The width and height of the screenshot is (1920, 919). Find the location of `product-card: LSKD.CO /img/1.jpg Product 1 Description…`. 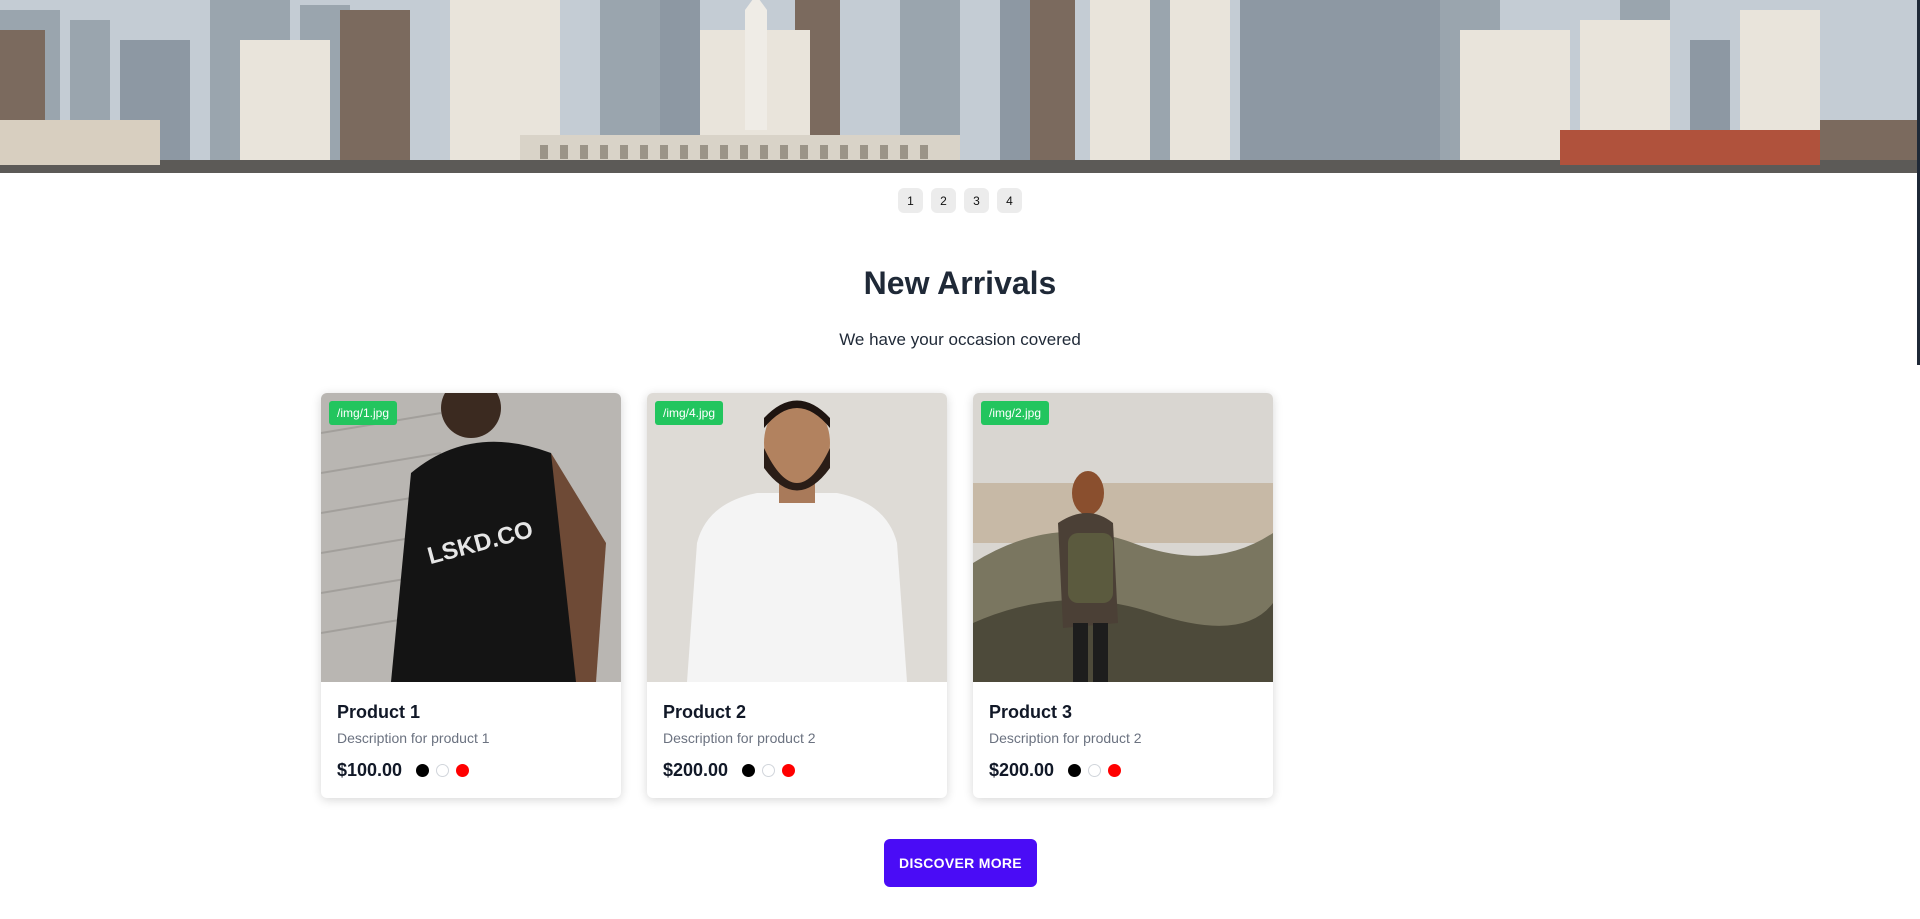

product-card: LSKD.CO /img/1.jpg Product 1 Description… is located at coordinates (471, 595).